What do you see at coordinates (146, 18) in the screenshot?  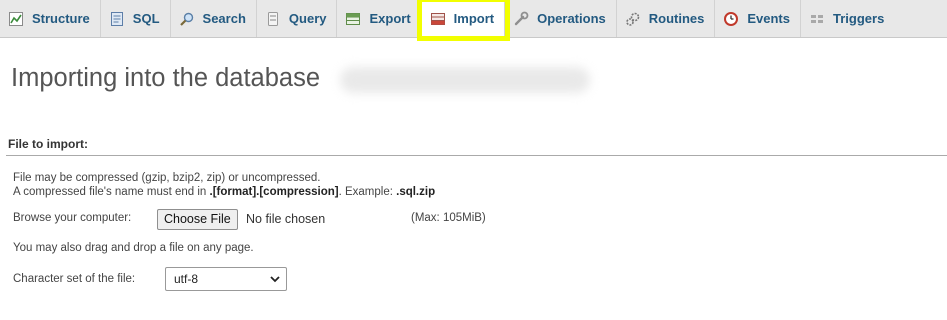 I see `tab-sql-label: SQL` at bounding box center [146, 18].